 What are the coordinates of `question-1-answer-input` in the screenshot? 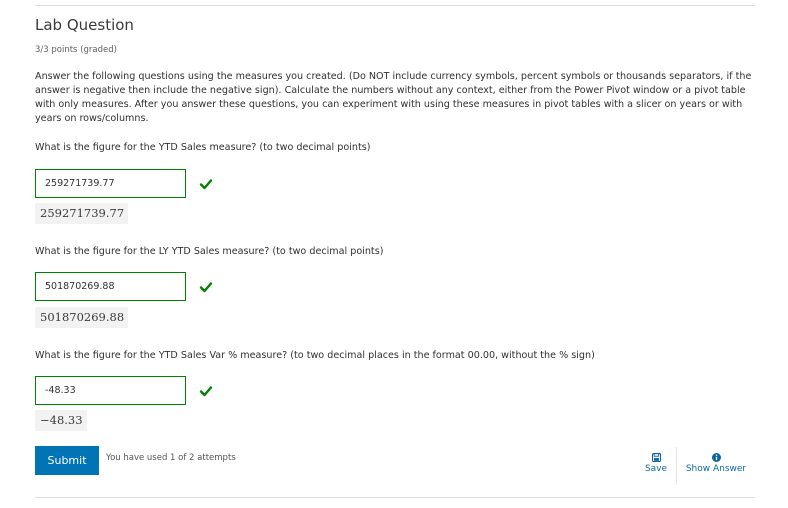 It's located at (110, 183).